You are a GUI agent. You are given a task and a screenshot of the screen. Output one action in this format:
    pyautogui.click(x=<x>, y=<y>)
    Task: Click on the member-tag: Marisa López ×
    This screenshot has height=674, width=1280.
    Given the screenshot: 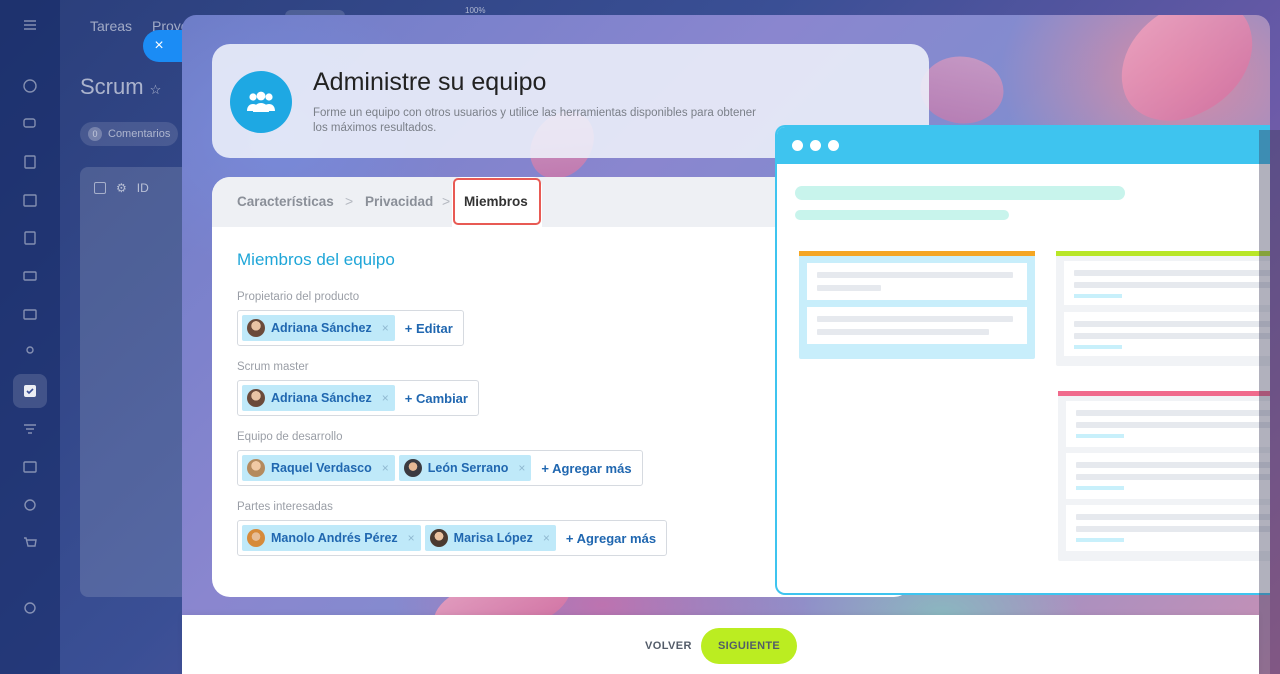 What is the action you would take?
    pyautogui.click(x=490, y=538)
    